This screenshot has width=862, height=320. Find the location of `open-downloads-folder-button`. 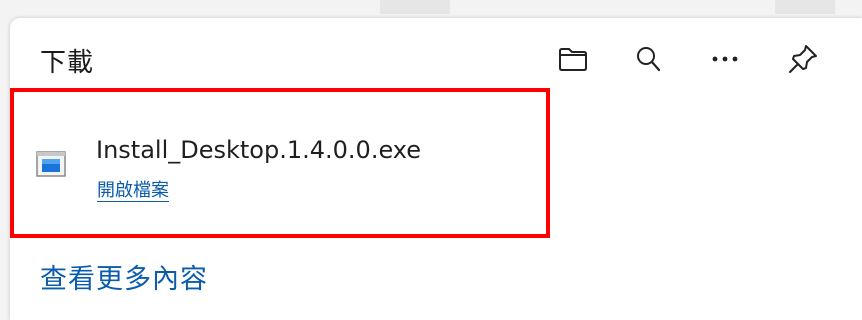

open-downloads-folder-button is located at coordinates (573, 59).